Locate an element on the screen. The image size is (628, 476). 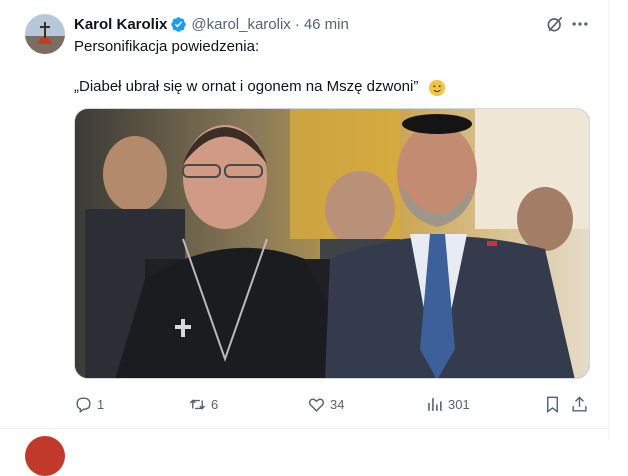
tweet-header: Karol Karolix @karol_karolix · 46 min is located at coordinates (211, 24).